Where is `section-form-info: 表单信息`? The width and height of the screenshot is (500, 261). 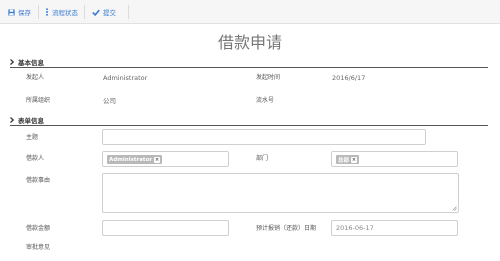 section-form-info: 表单信息 is located at coordinates (27, 120).